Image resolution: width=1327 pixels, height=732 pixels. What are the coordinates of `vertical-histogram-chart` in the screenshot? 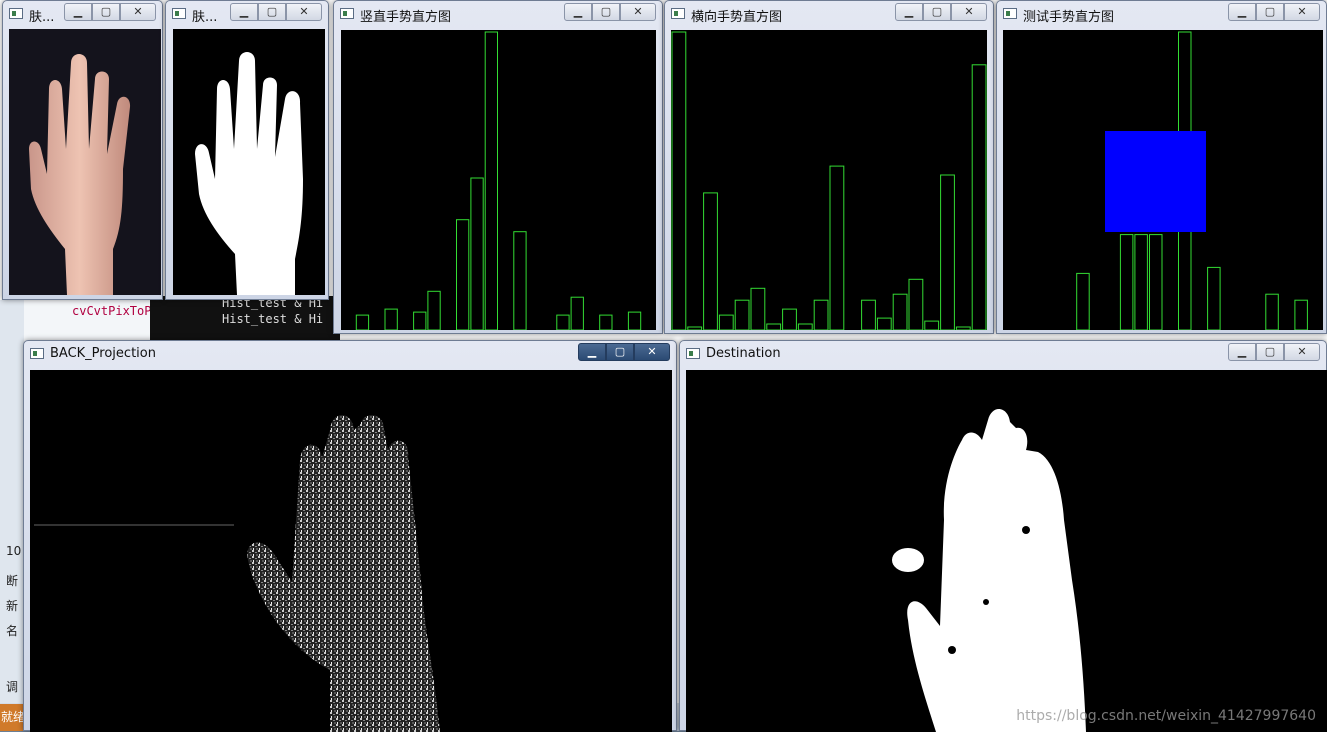 It's located at (498, 180).